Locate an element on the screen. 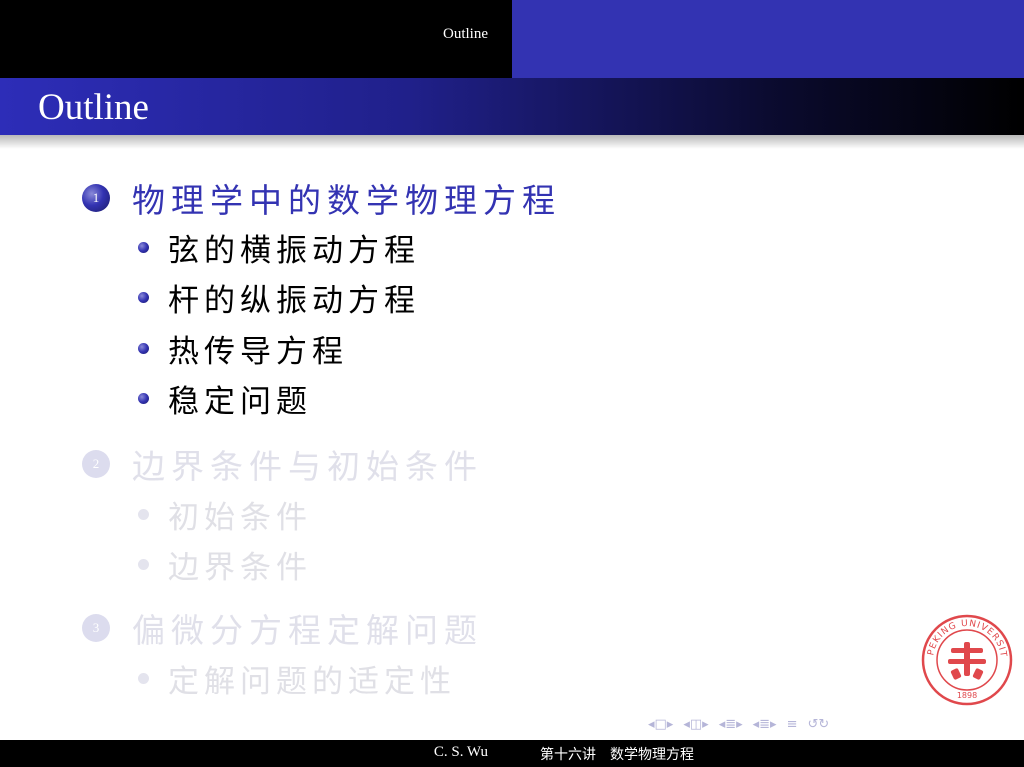 The height and width of the screenshot is (767, 1024). section-number-badge: 1 is located at coordinates (96, 198).